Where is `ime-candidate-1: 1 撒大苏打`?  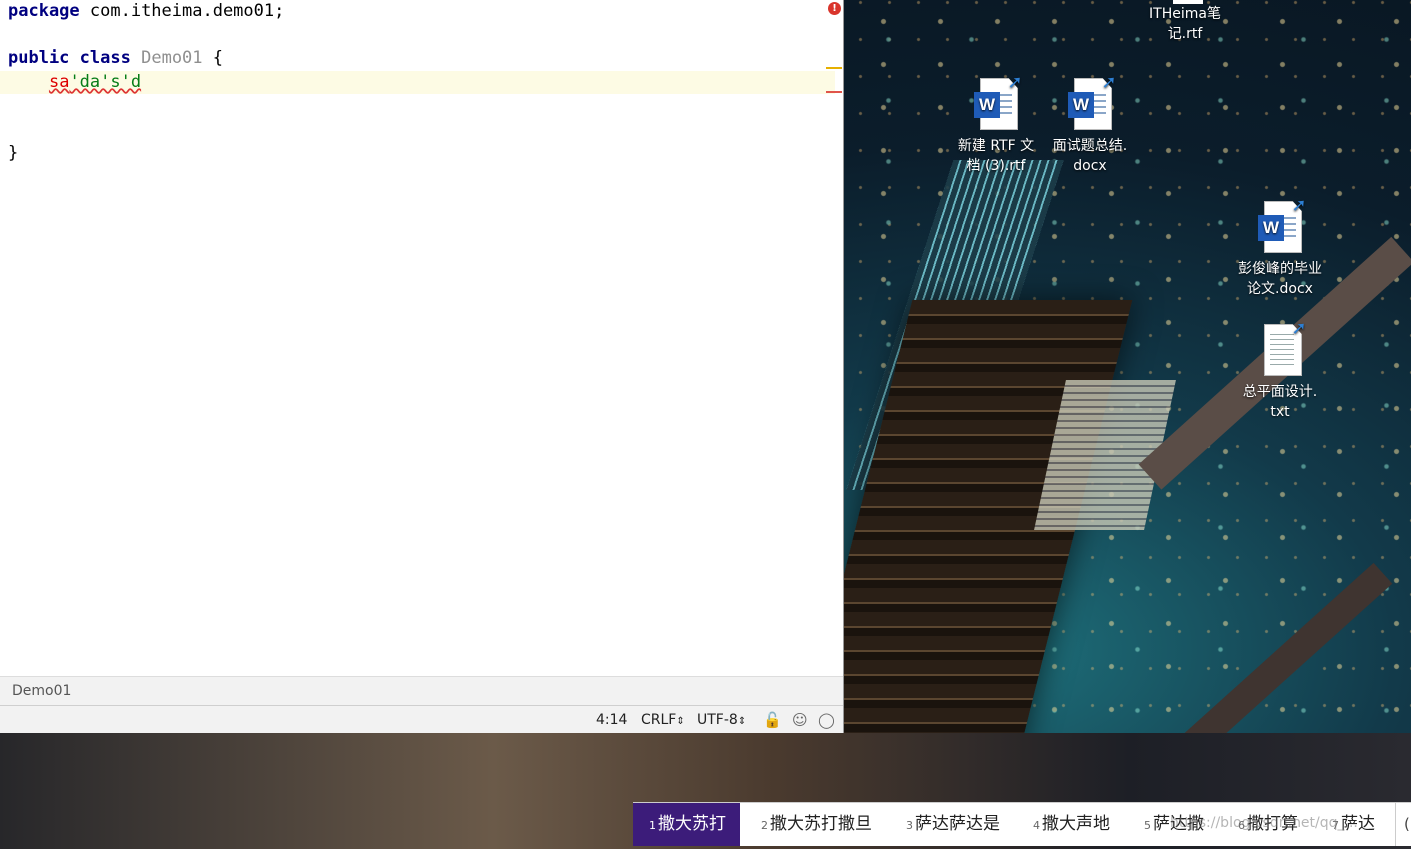
ime-candidate-1: 1 撒大苏打 is located at coordinates (686, 824).